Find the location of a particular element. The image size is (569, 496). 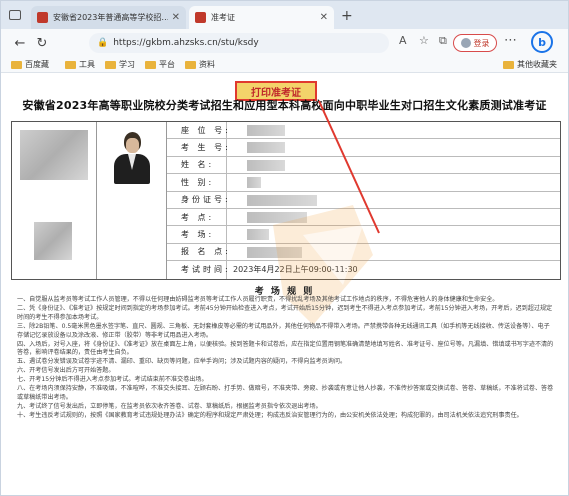

page-favicon-icon is located at coordinates (200, 17).